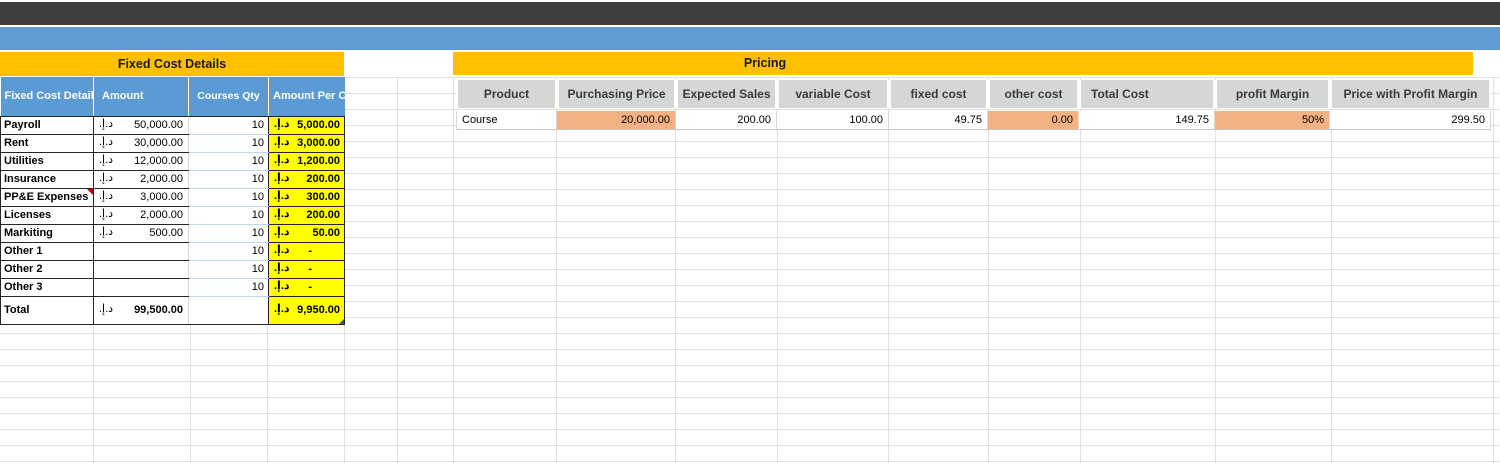 The width and height of the screenshot is (1500, 463). Describe the element at coordinates (726, 120) in the screenshot. I see `expected-sales-cell: 200.00` at that location.